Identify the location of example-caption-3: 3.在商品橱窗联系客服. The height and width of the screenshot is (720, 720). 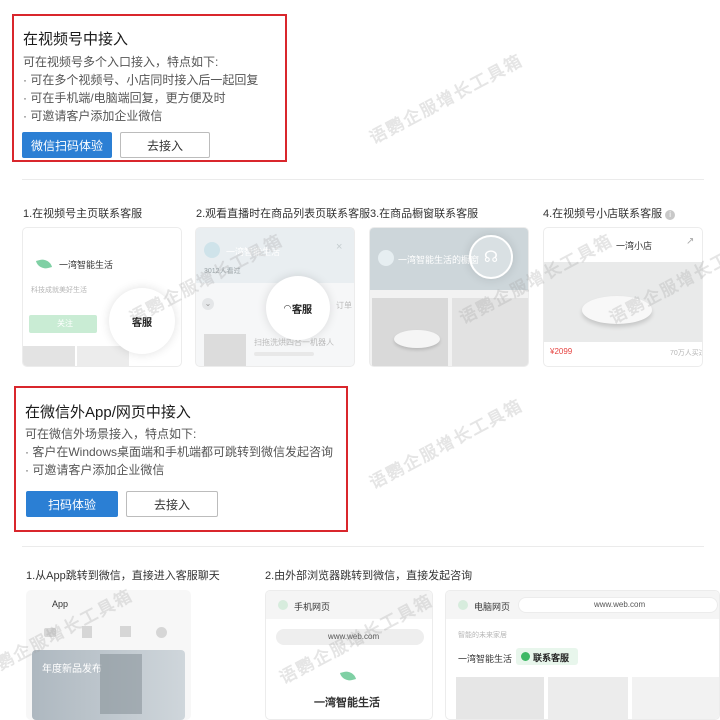
(424, 214).